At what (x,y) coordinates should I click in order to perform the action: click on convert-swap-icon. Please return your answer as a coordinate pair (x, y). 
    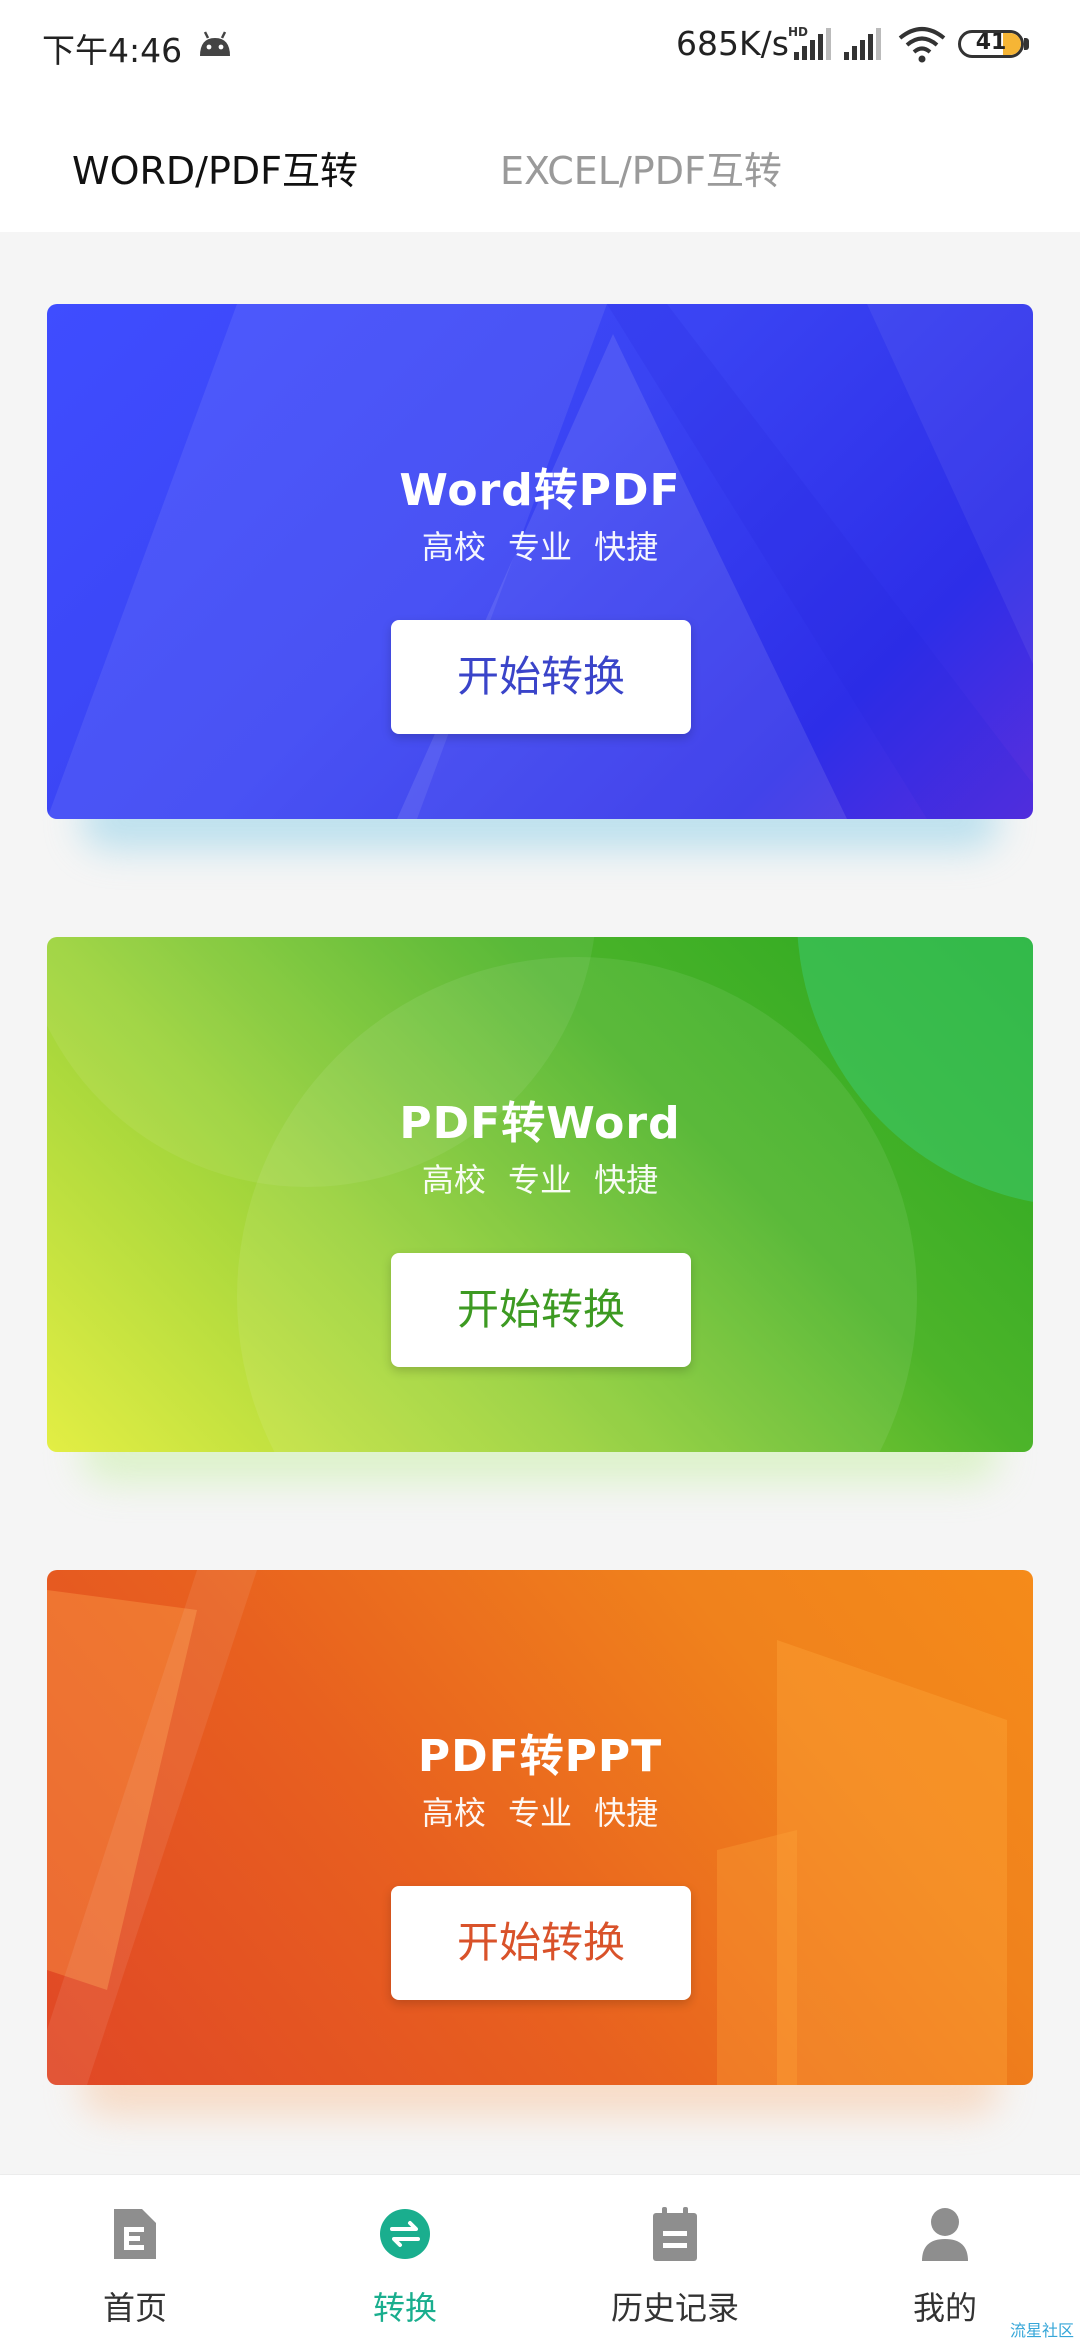
    Looking at the image, I should click on (405, 2234).